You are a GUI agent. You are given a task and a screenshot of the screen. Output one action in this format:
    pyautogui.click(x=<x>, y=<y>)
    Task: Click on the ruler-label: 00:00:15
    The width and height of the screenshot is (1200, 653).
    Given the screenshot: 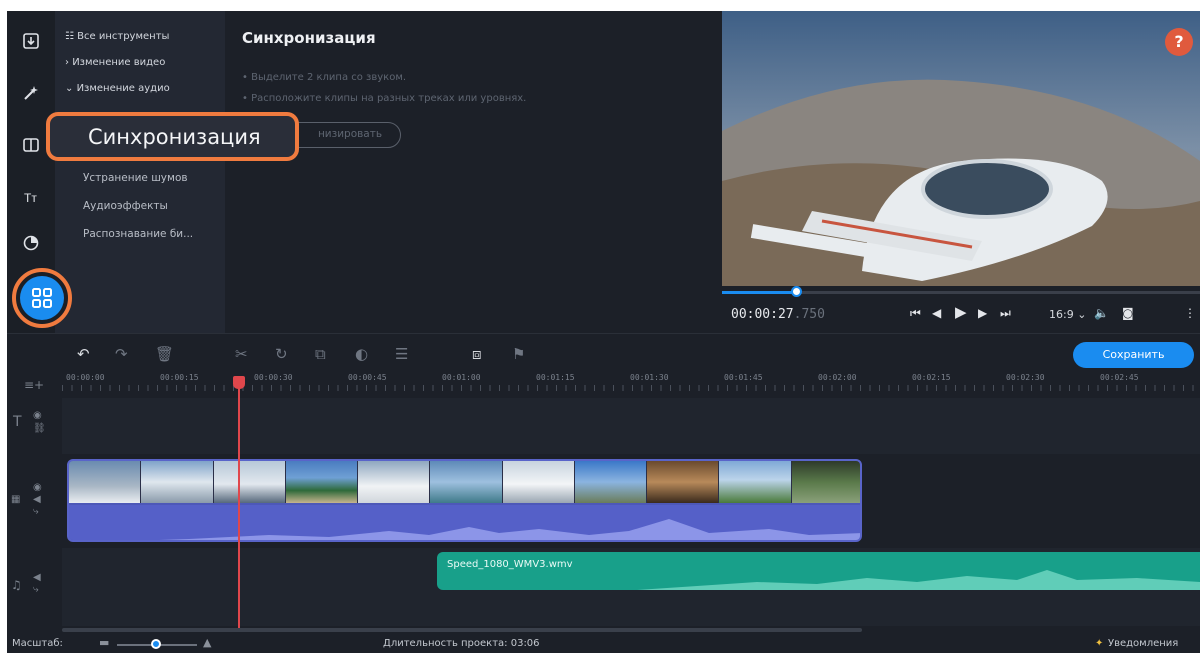 What is the action you would take?
    pyautogui.click(x=179, y=377)
    